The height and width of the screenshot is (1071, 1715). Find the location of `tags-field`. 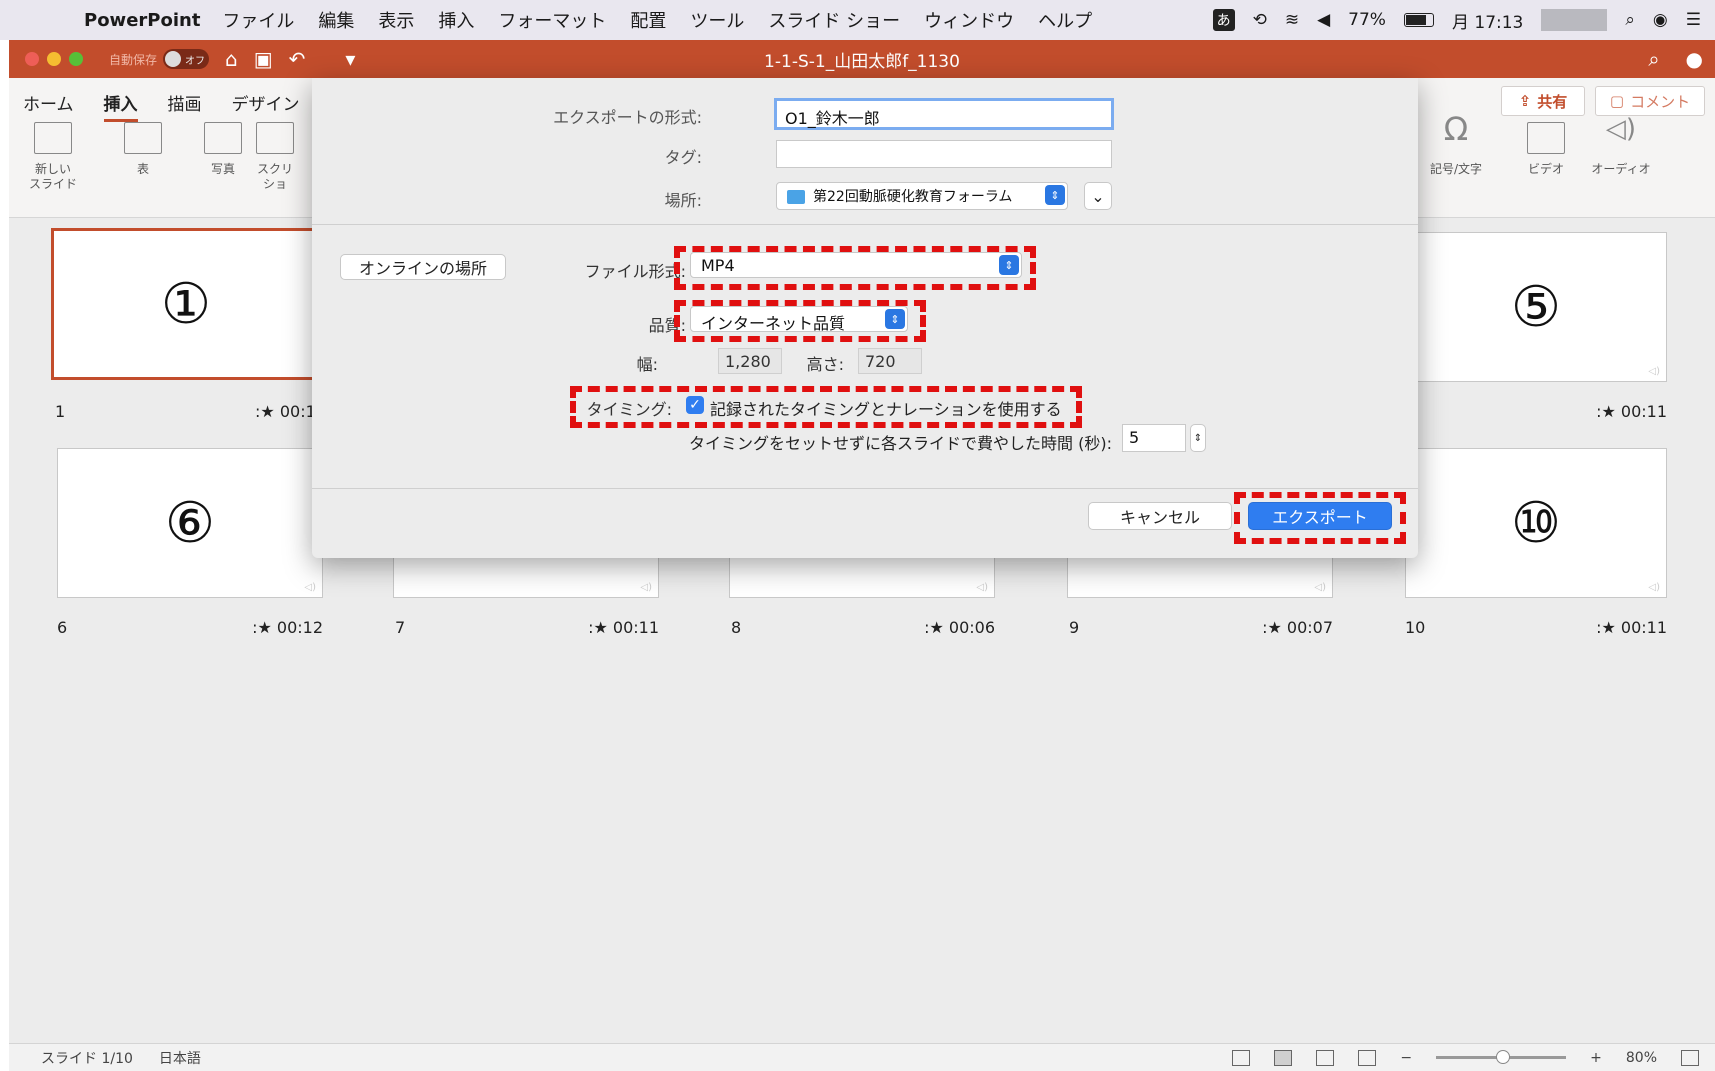

tags-field is located at coordinates (944, 154).